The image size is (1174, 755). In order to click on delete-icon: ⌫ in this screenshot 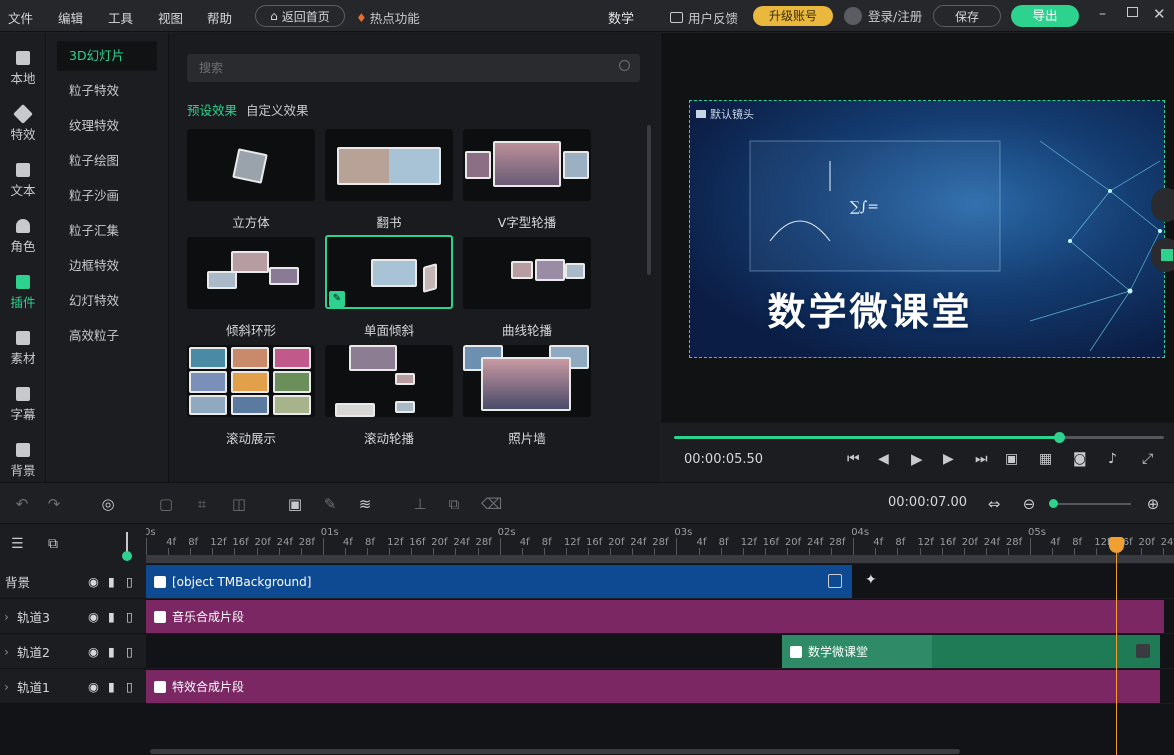, I will do `click(491, 504)`.